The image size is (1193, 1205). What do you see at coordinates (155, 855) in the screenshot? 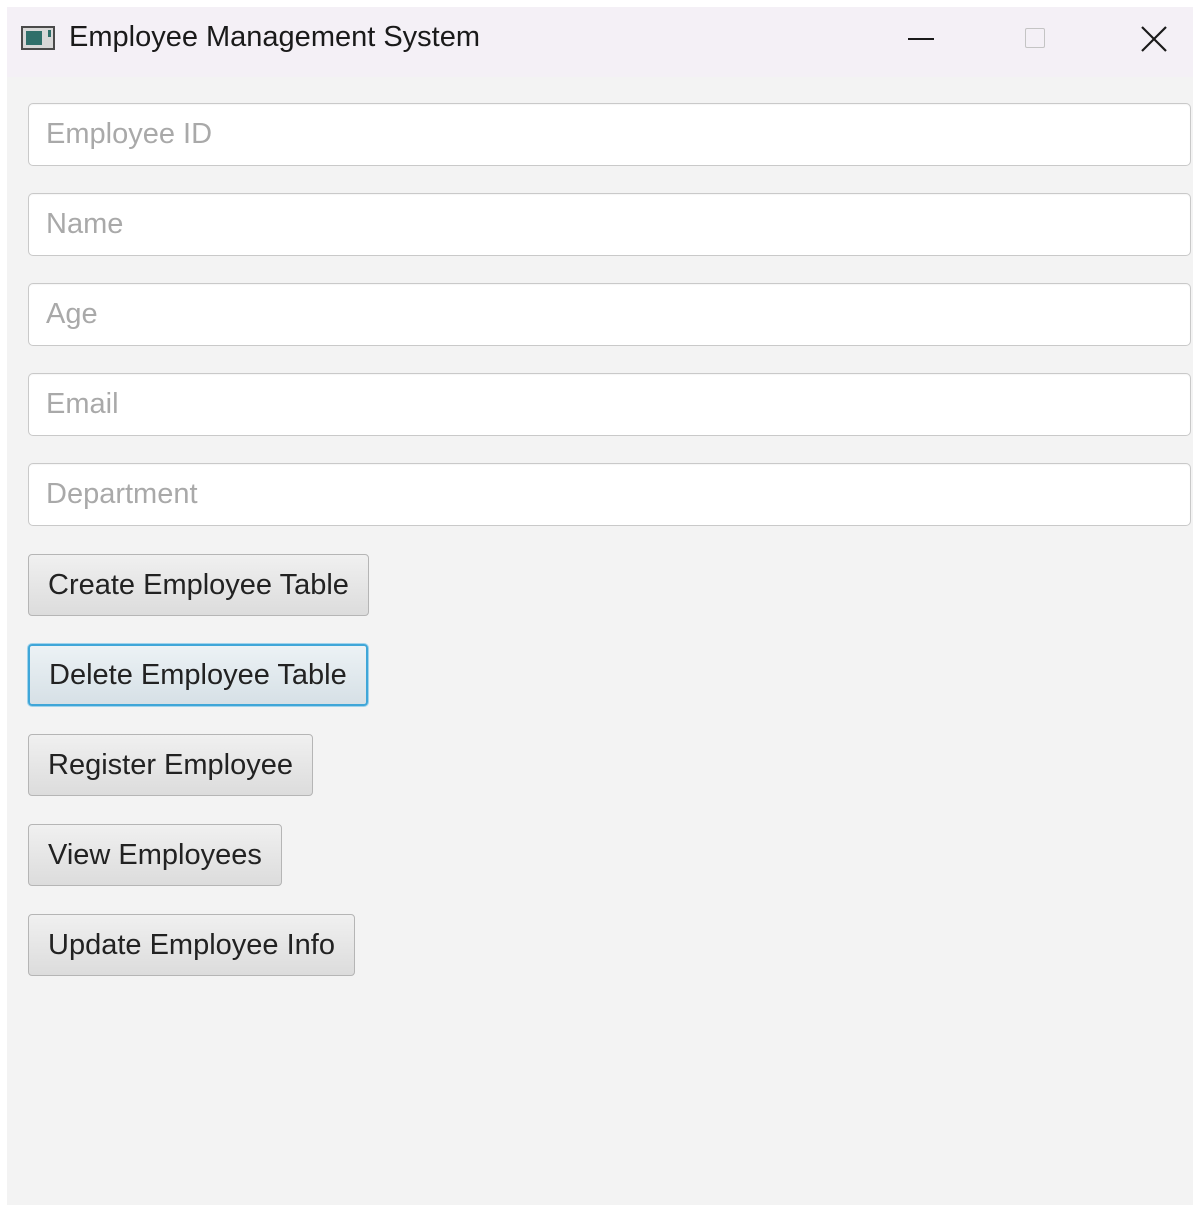
I see `view-employees-button: View Employees` at bounding box center [155, 855].